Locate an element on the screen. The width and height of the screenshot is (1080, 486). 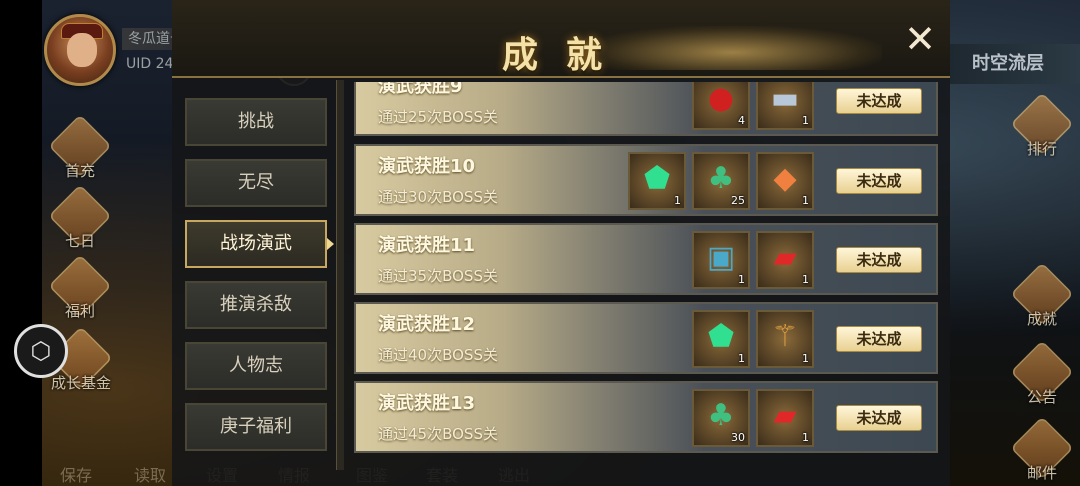
tab-biography: 人物志 is located at coordinates (256, 366).